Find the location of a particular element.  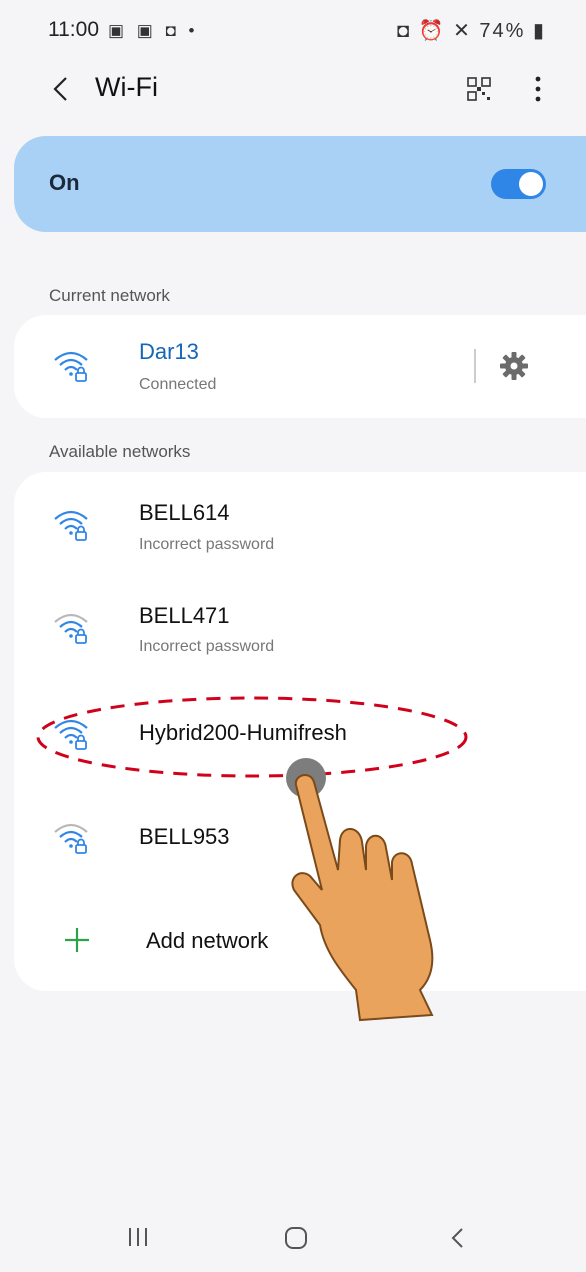

add-network-label: Add network is located at coordinates (207, 940).